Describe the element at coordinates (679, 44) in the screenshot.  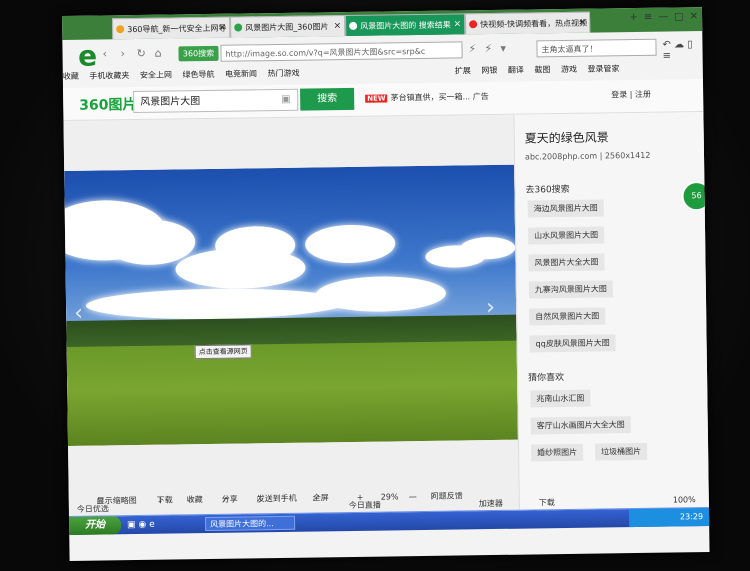
I see `cloud-icon: ☁` at that location.